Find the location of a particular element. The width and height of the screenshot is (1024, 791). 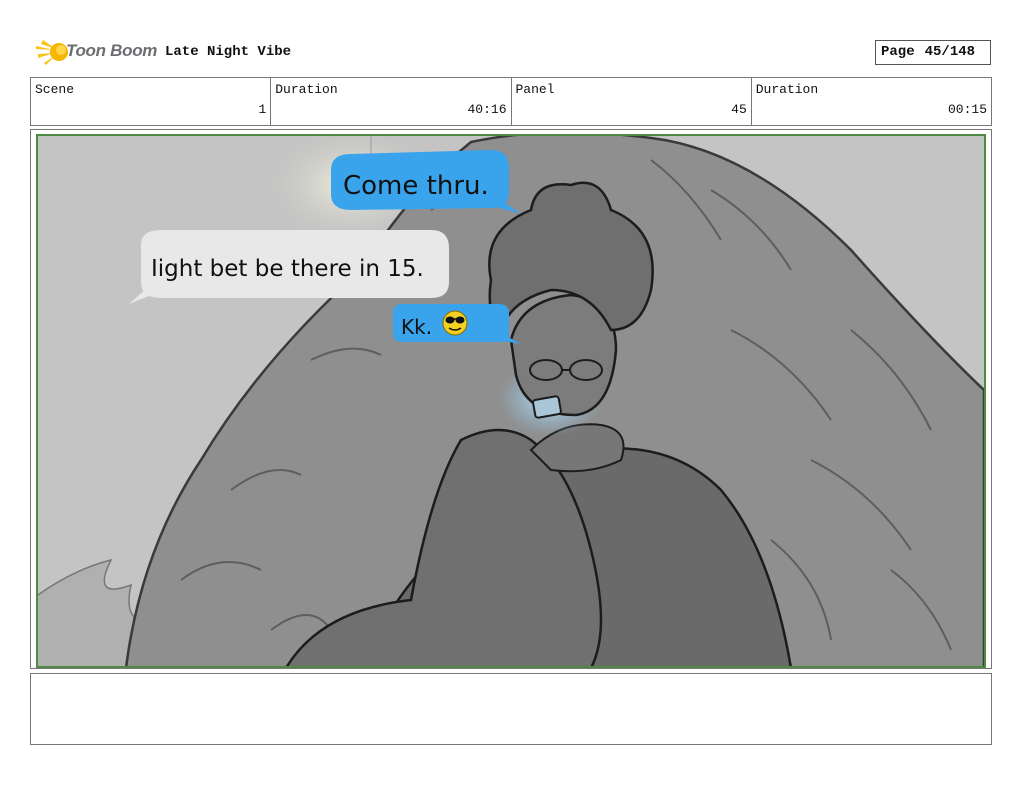

bubble-kk: Kk. is located at coordinates (457, 324).